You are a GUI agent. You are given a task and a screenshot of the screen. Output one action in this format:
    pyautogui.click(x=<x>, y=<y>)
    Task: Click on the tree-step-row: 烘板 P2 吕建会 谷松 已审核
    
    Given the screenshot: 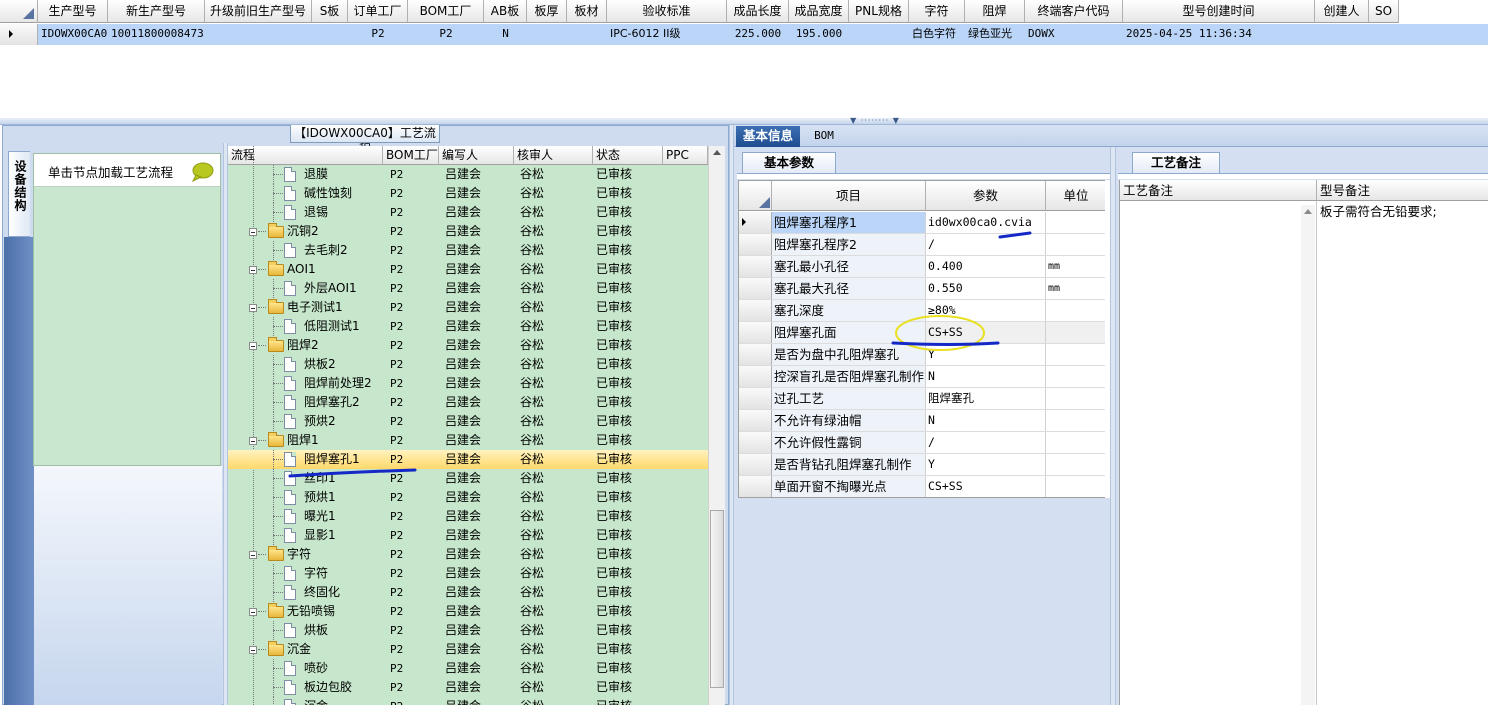 What is the action you would take?
    pyautogui.click(x=468, y=630)
    